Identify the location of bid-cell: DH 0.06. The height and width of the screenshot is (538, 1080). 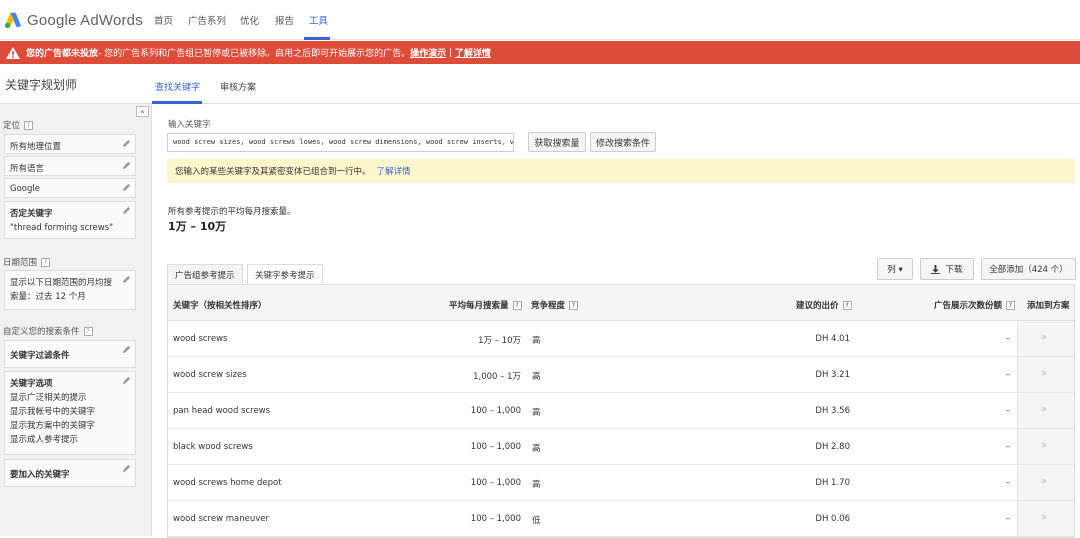
(832, 519).